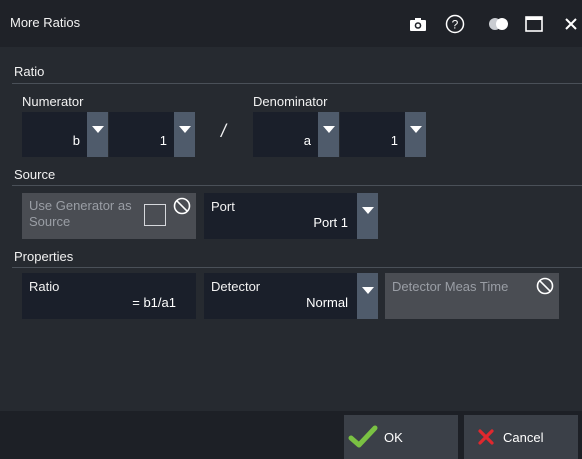 The image size is (582, 459). What do you see at coordinates (53, 101) in the screenshot?
I see `numerator-label: Numerator` at bounding box center [53, 101].